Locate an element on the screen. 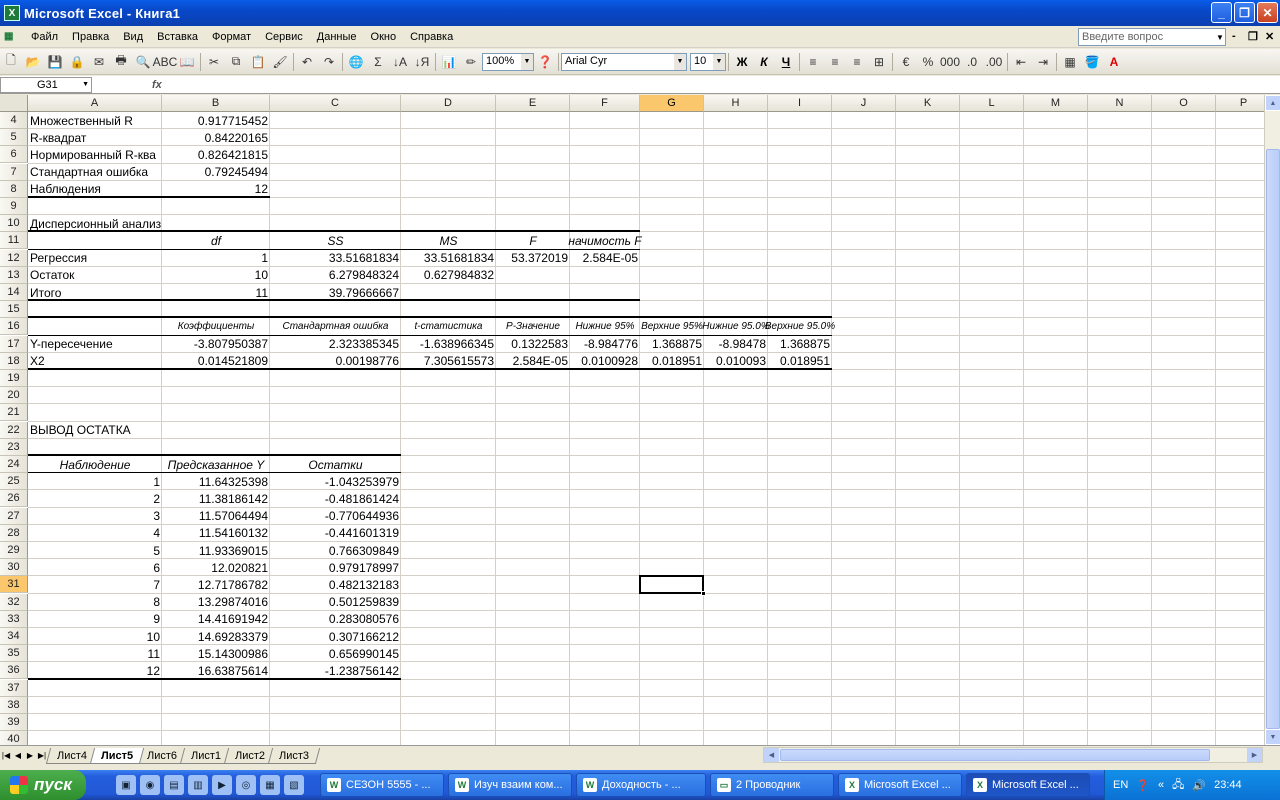 This screenshot has width=1280, height=800. coef-value: -3.807950387 is located at coordinates (216, 344).